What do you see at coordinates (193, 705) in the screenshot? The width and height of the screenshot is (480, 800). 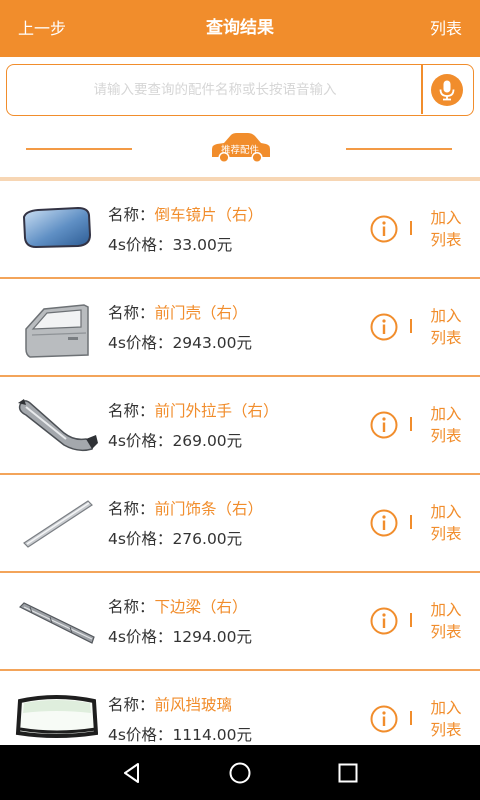 I see `part-name: 前风挡玻璃` at bounding box center [193, 705].